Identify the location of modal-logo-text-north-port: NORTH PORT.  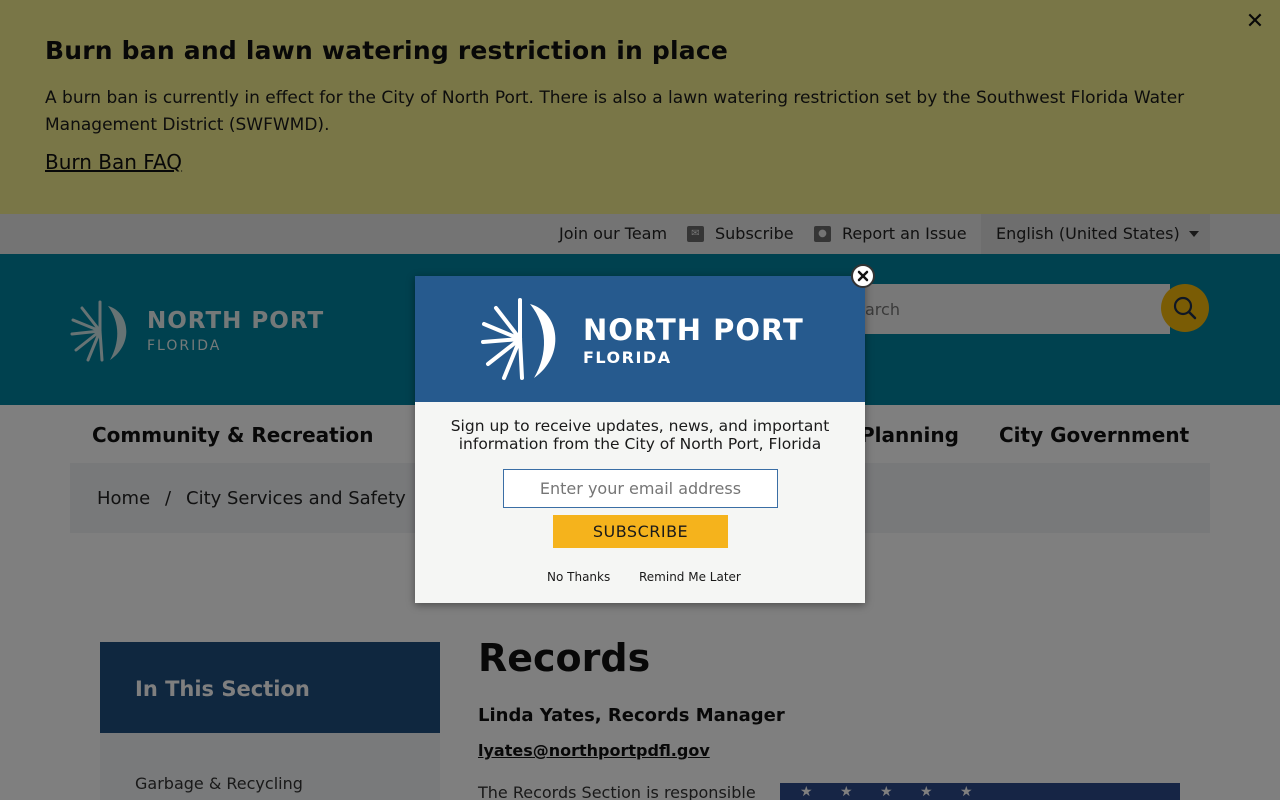
(693, 330).